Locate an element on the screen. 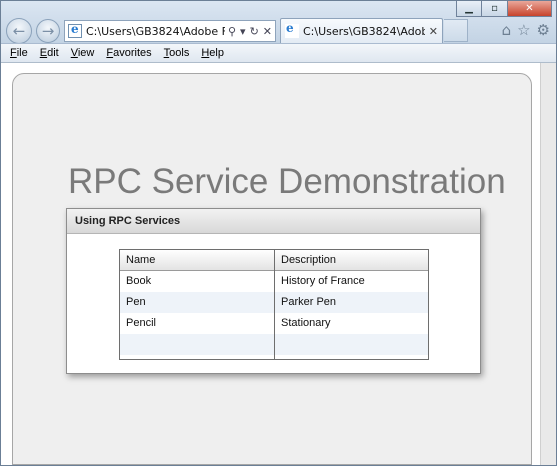  browser-tab: C:\Users\GB3824\Adobe Fla... ✕ is located at coordinates (361, 30).